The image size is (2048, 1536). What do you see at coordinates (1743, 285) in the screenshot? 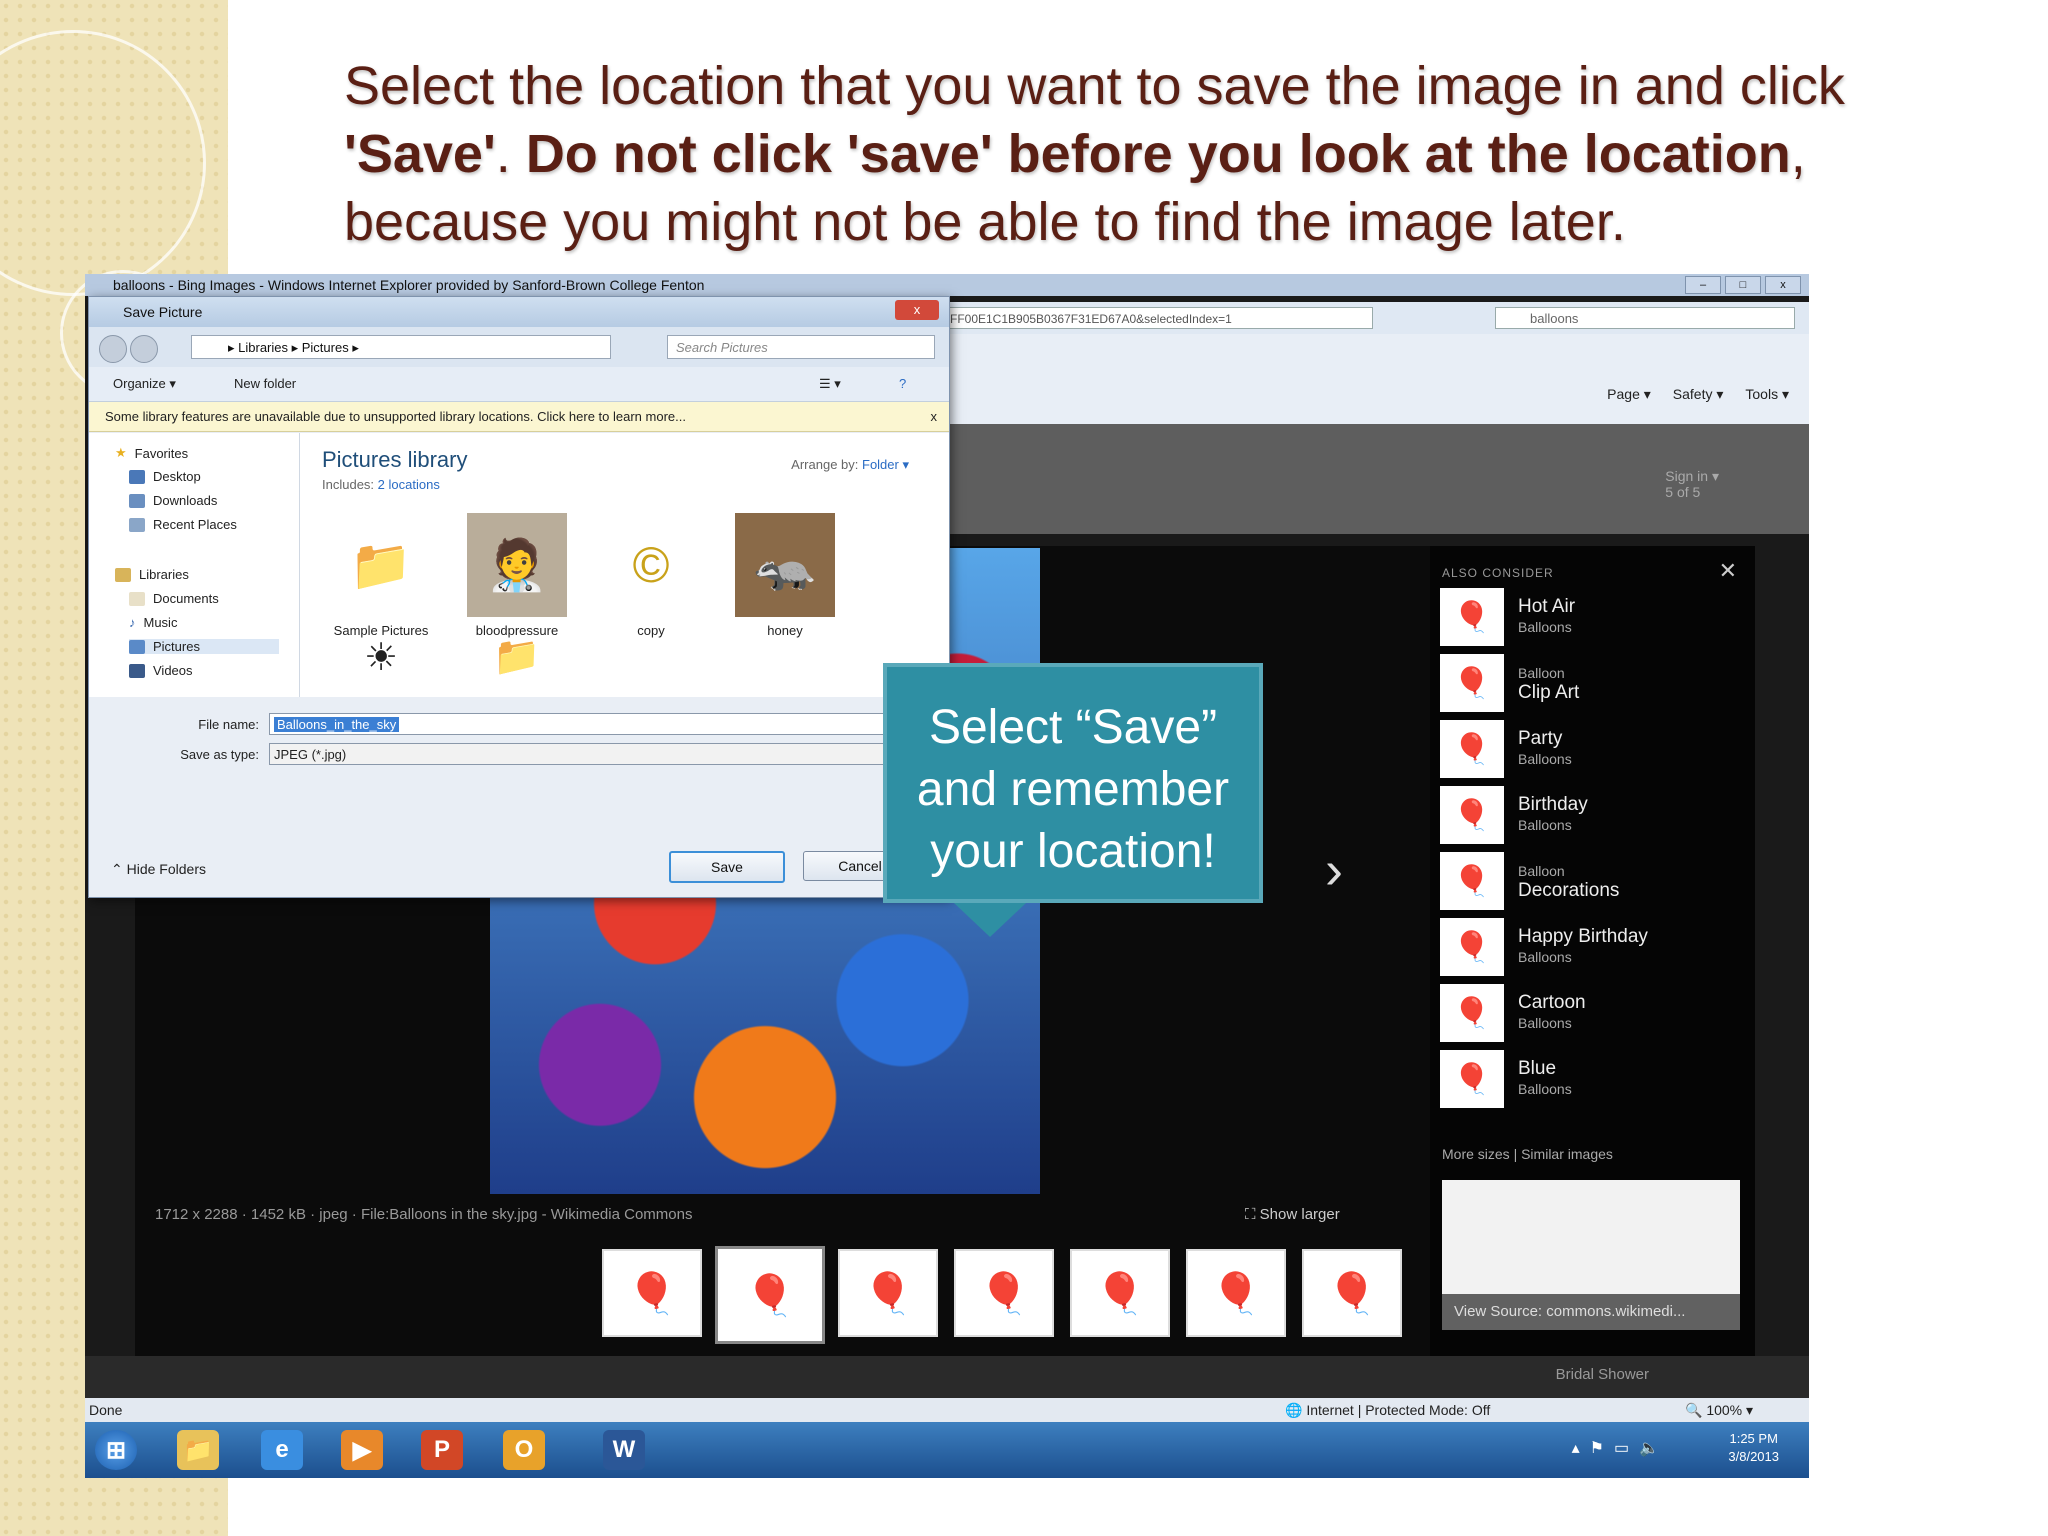
I see `maximize-icon: □` at bounding box center [1743, 285].